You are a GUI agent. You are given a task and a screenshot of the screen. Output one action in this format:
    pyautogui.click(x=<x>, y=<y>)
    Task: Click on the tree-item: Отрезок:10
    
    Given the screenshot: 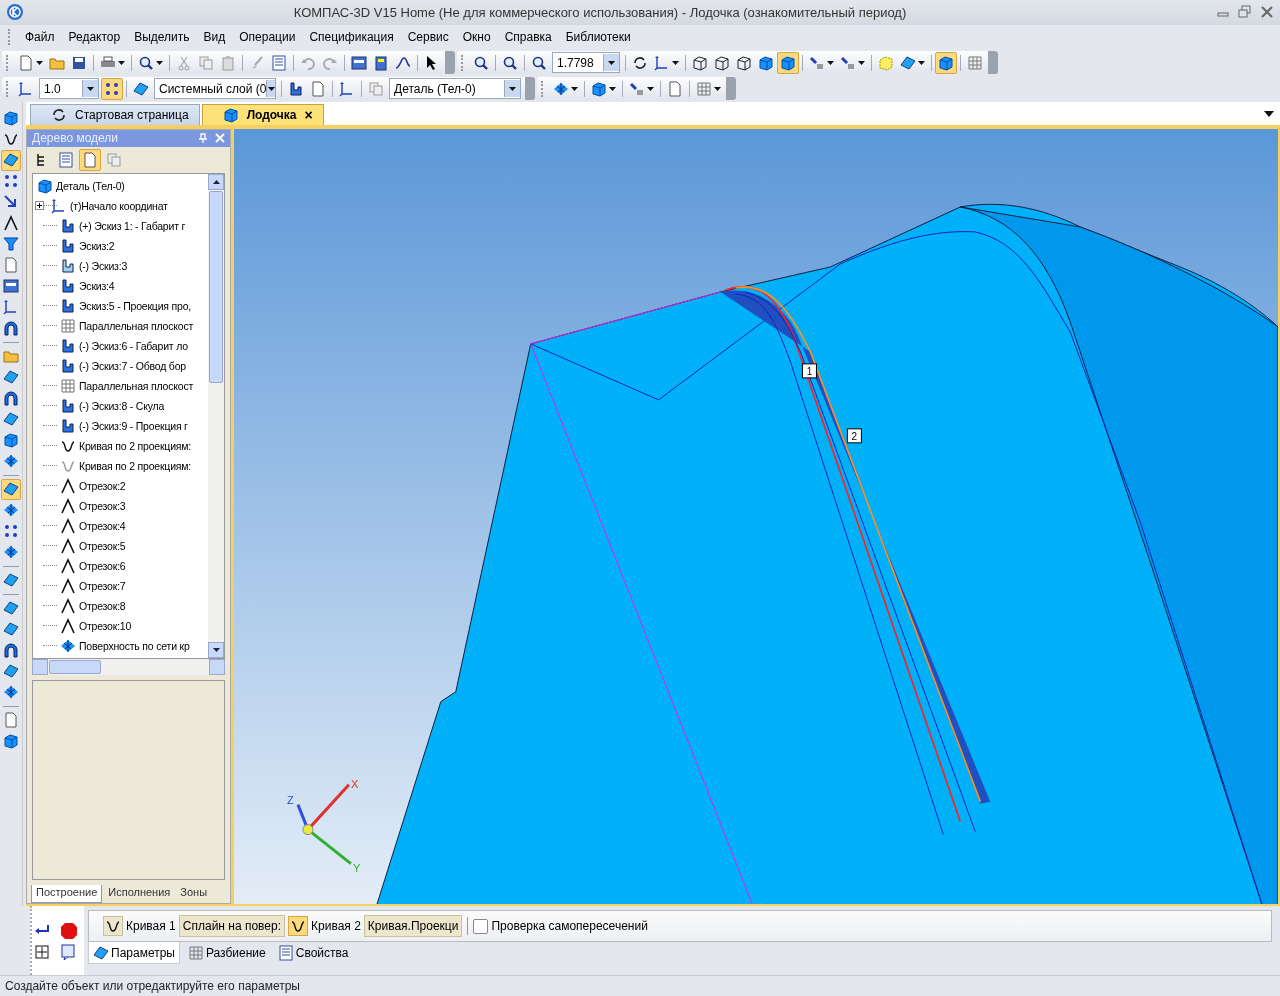 What is the action you would take?
    pyautogui.click(x=120, y=625)
    